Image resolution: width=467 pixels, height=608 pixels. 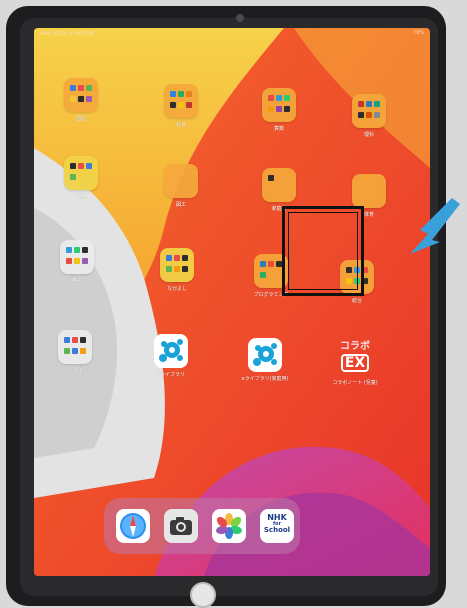 What do you see at coordinates (203, 595) in the screenshot?
I see `home-button` at bounding box center [203, 595].